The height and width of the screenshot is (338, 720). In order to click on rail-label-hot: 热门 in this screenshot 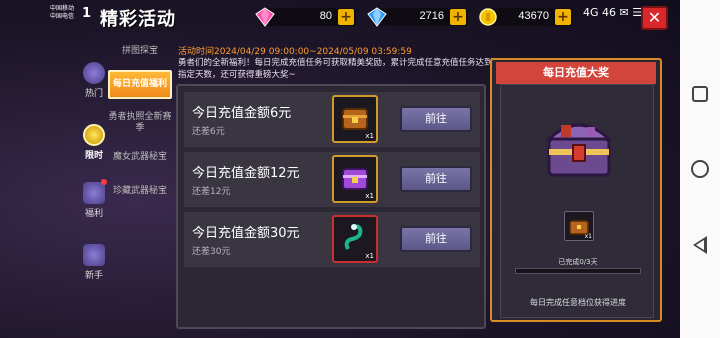, I will do `click(93, 94)`.